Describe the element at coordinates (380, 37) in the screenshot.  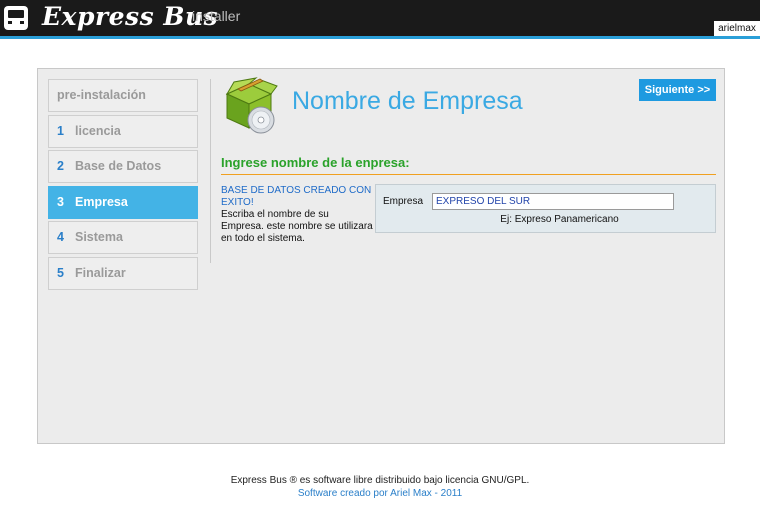
I see `header-divider` at that location.